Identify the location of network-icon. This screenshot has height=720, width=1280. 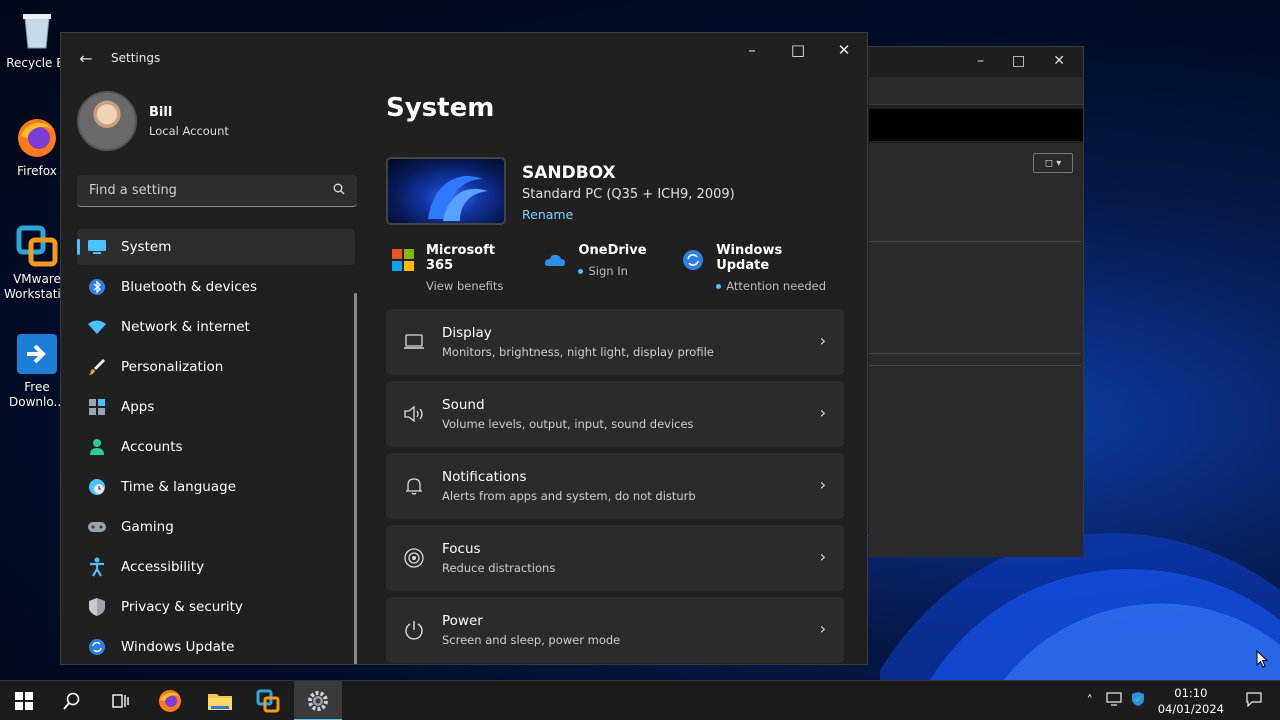
(1114, 701).